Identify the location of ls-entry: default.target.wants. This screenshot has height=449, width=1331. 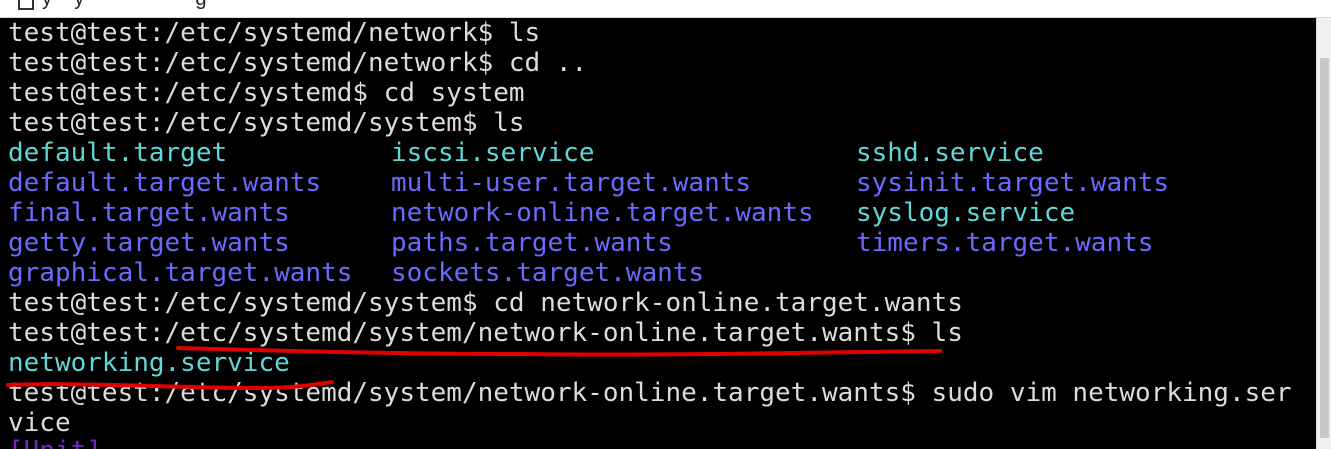
(165, 183).